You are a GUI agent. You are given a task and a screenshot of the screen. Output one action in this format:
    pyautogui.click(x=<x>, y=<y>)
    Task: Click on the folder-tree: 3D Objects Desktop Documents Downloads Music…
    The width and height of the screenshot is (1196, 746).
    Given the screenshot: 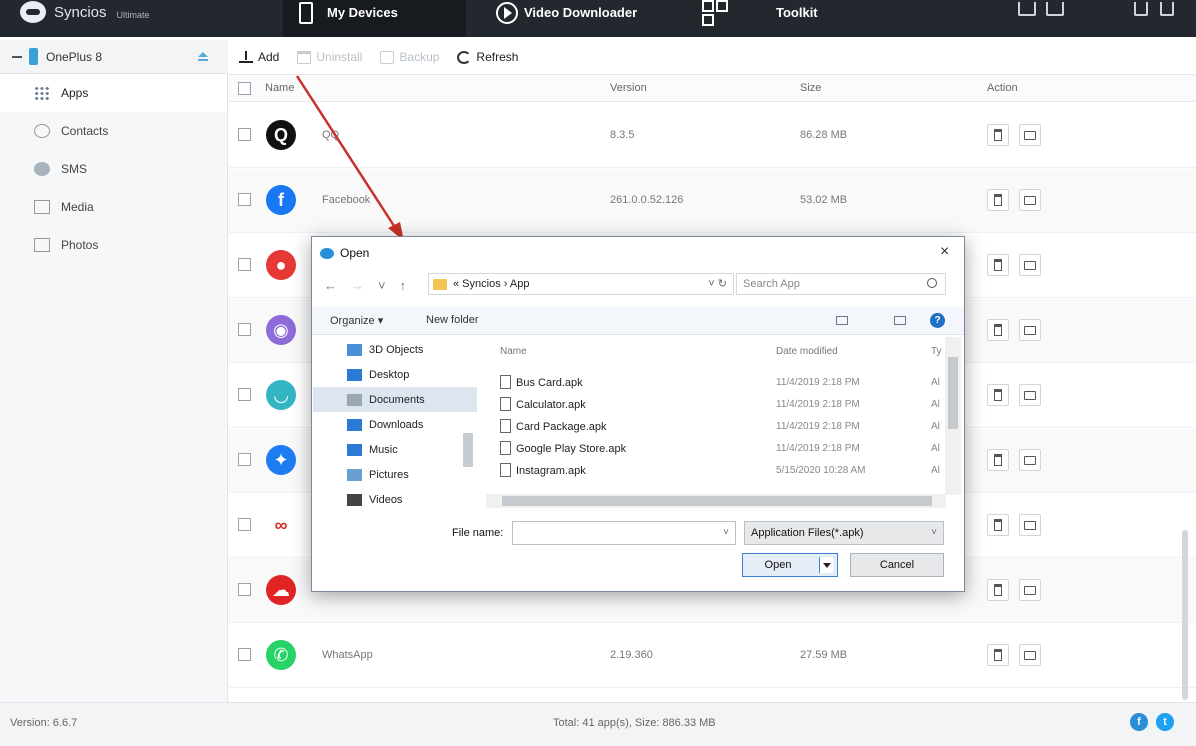 What is the action you would take?
    pyautogui.click(x=395, y=423)
    